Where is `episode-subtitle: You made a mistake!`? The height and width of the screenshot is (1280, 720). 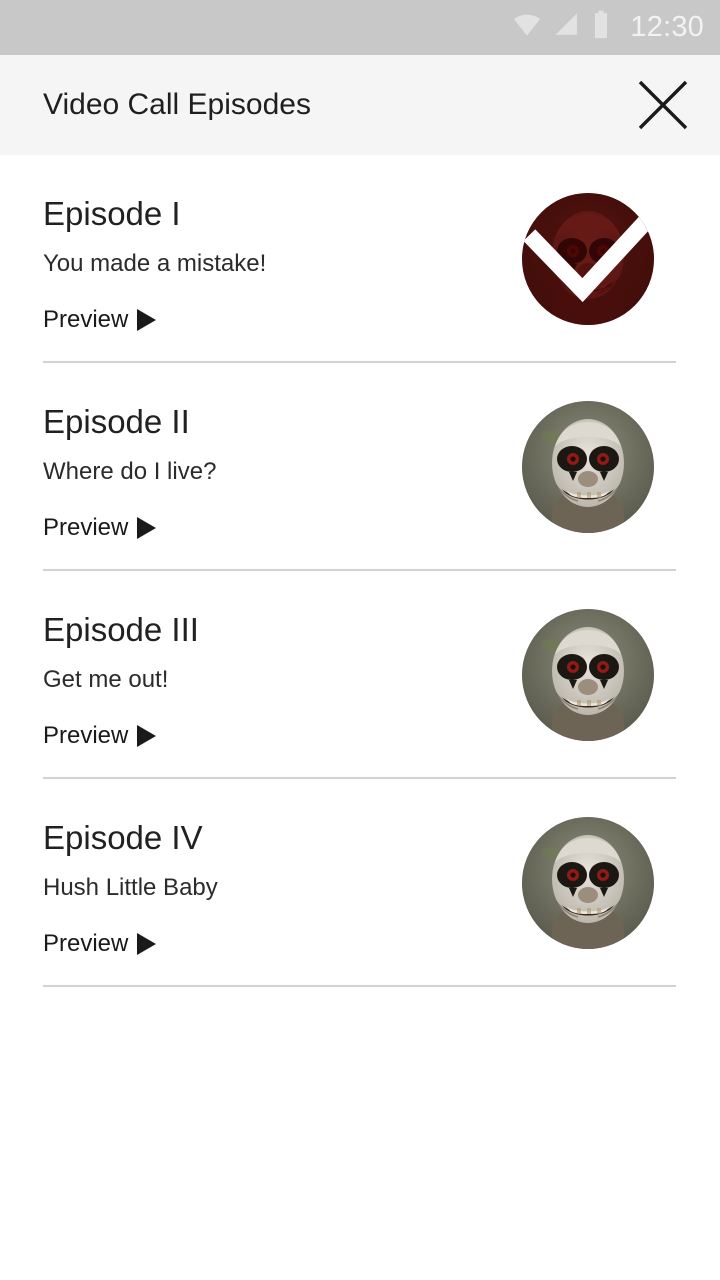 episode-subtitle: You made a mistake! is located at coordinates (155, 263).